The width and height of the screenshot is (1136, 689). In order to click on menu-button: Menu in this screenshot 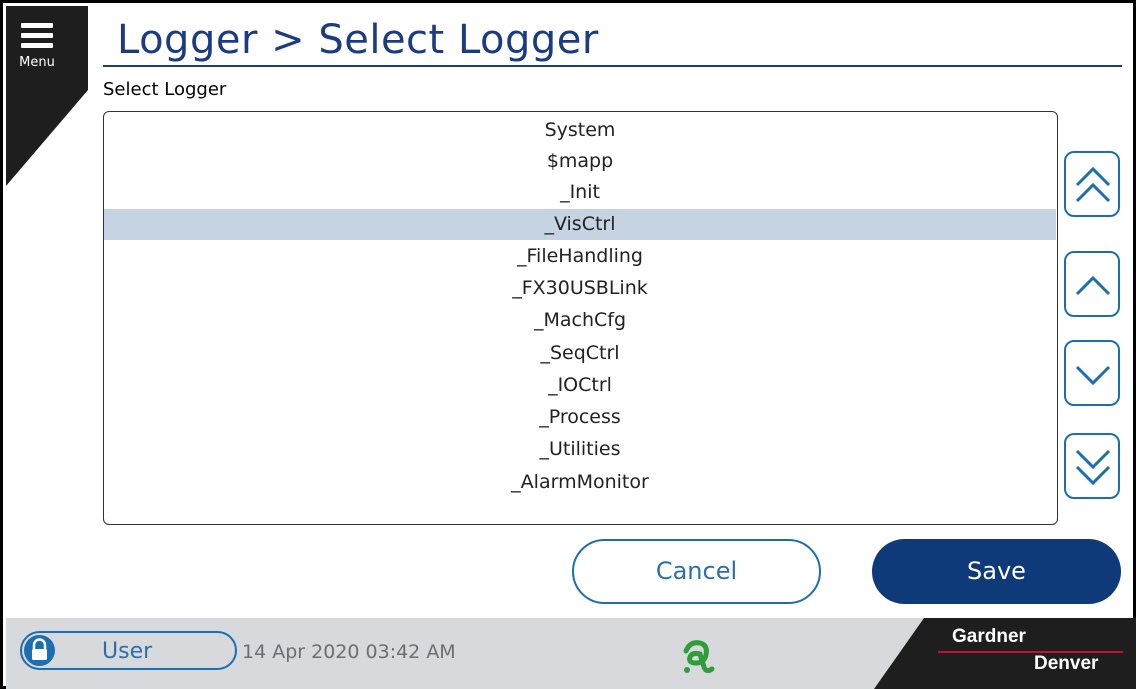, I will do `click(38, 46)`.